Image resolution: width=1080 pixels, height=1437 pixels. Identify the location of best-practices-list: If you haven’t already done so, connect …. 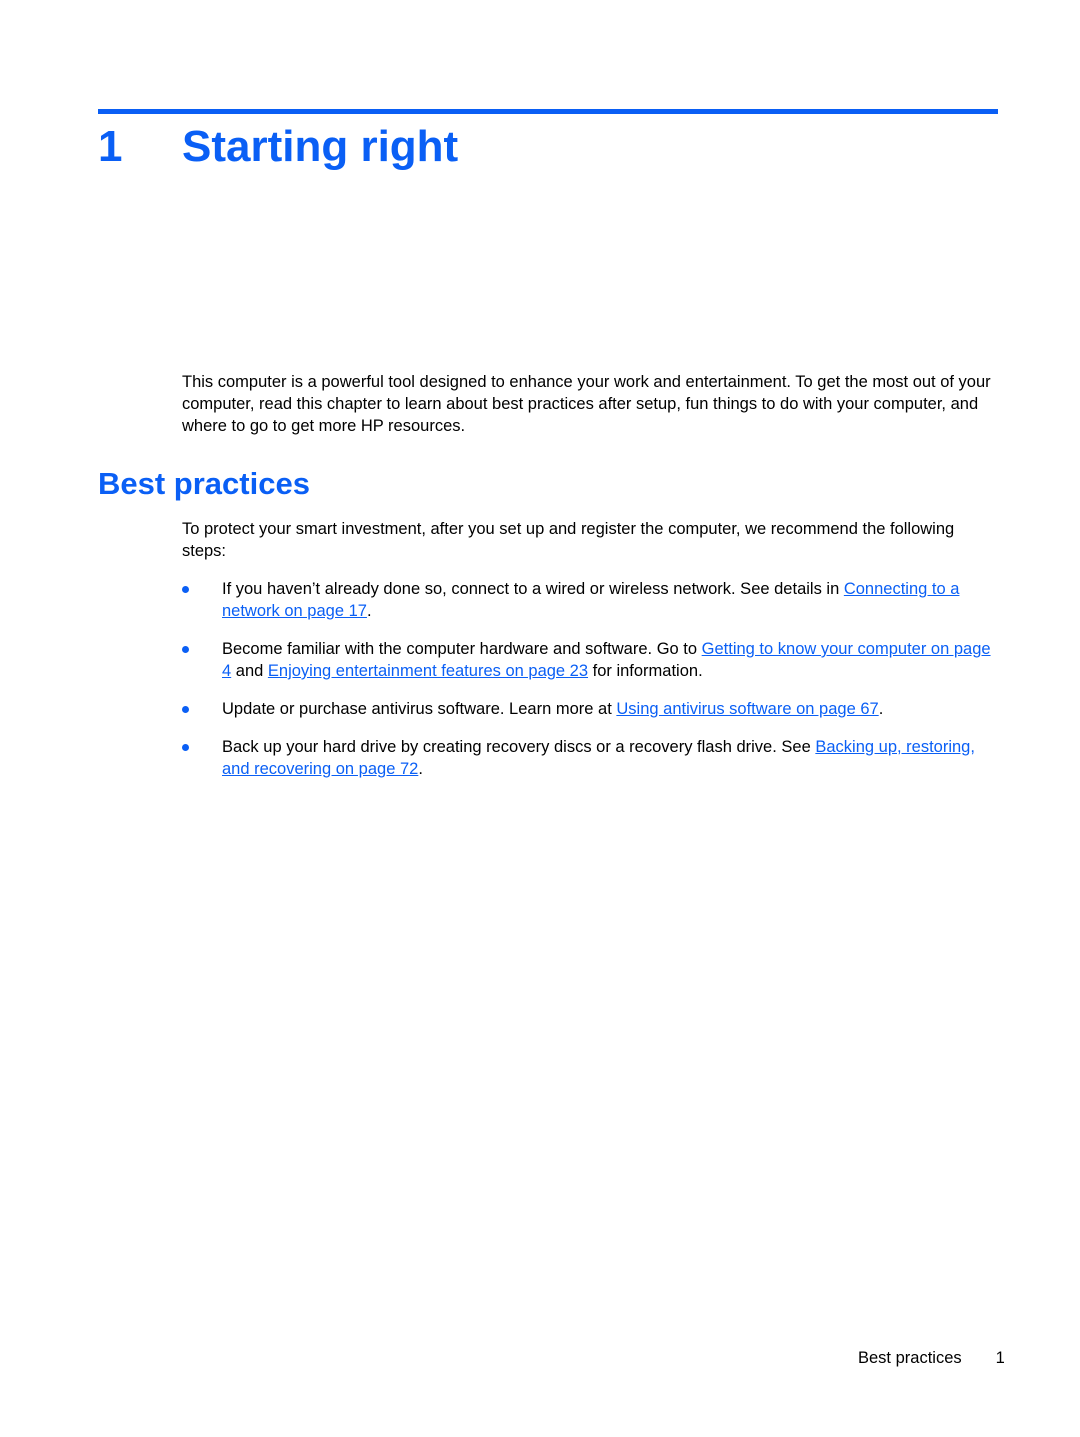
(592, 687).